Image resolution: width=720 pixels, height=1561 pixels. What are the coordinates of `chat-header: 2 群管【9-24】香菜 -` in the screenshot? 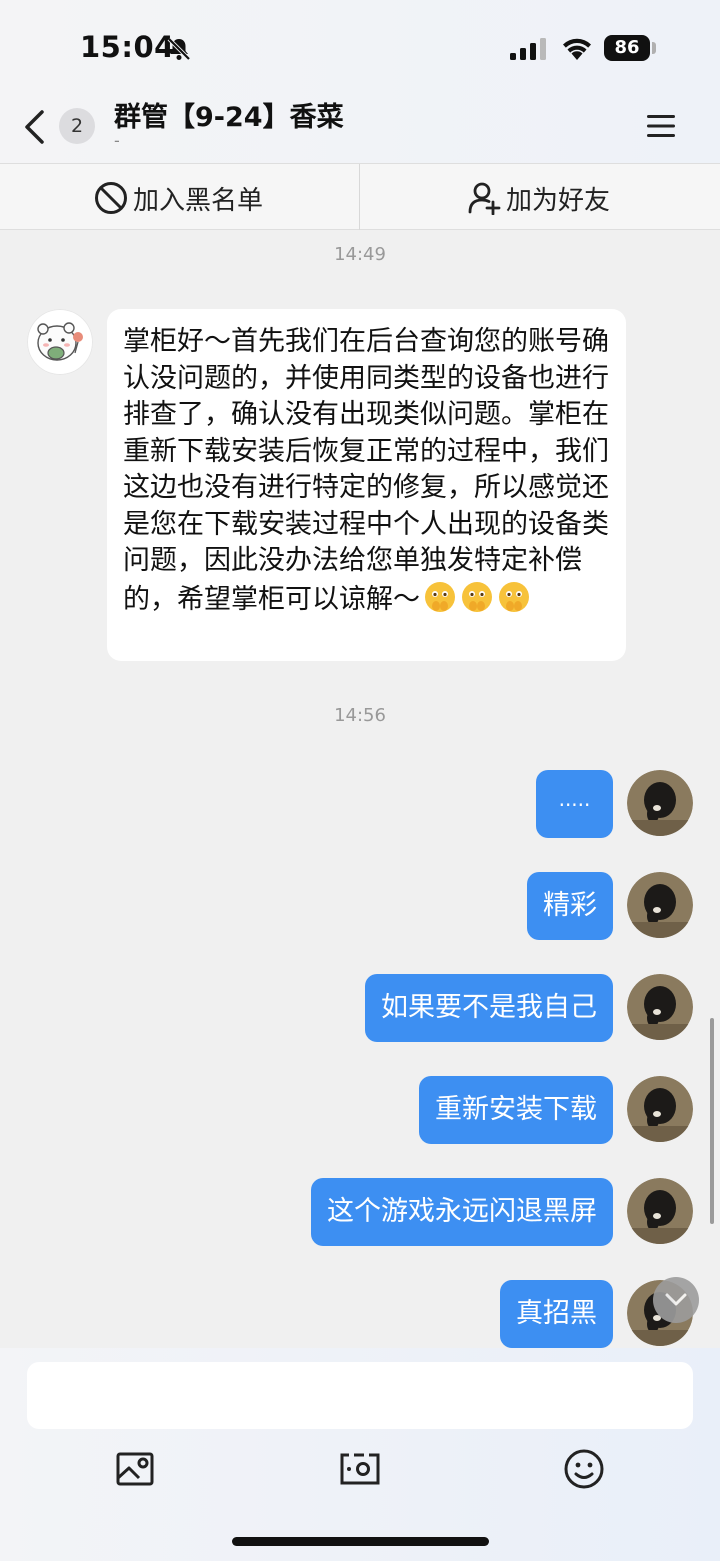 It's located at (360, 129).